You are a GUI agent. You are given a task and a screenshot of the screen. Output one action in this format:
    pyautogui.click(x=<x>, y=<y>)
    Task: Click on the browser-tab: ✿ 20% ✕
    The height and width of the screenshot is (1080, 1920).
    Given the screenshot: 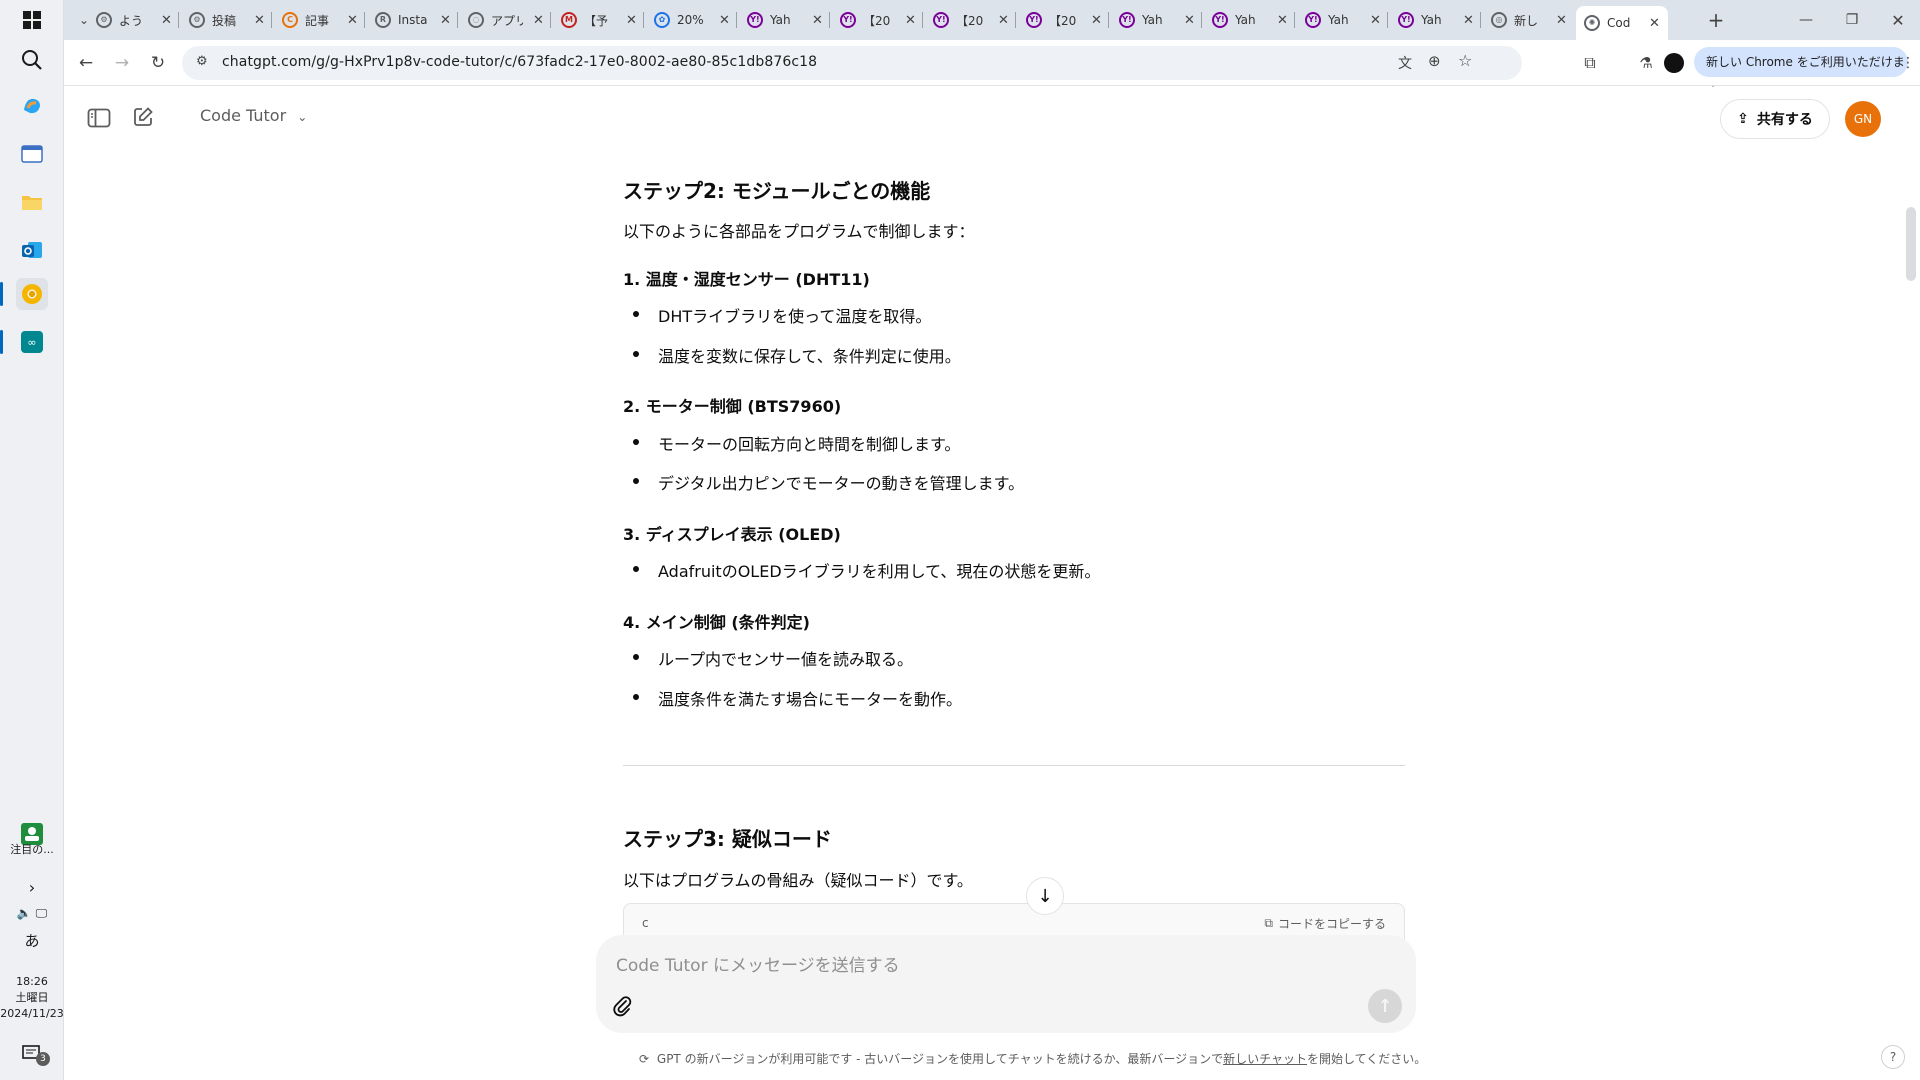 What is the action you would take?
    pyautogui.click(x=692, y=20)
    